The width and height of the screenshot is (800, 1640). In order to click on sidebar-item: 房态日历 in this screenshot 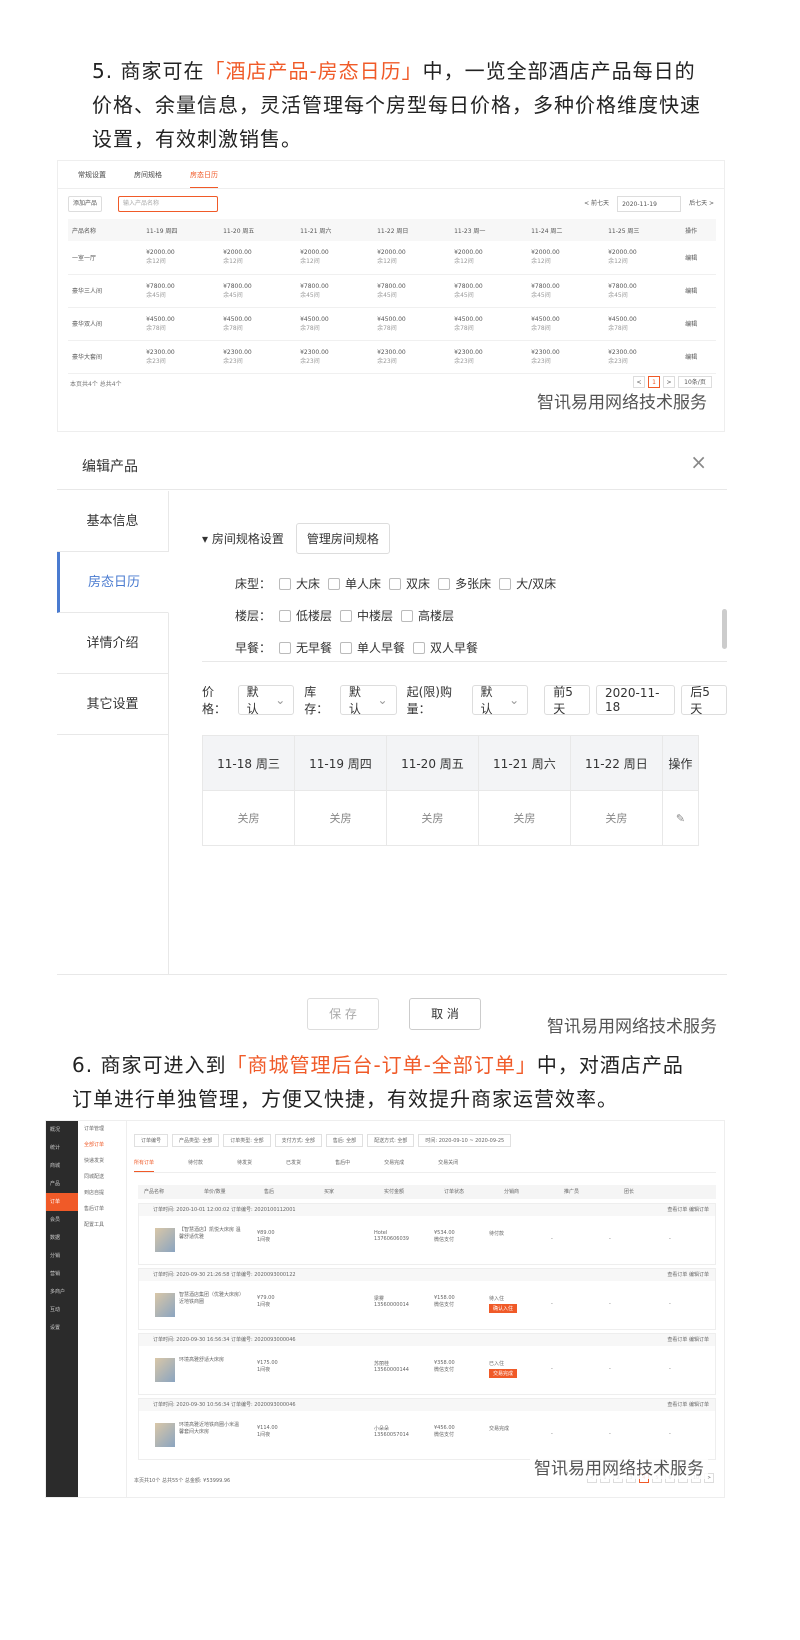, I will do `click(113, 582)`.